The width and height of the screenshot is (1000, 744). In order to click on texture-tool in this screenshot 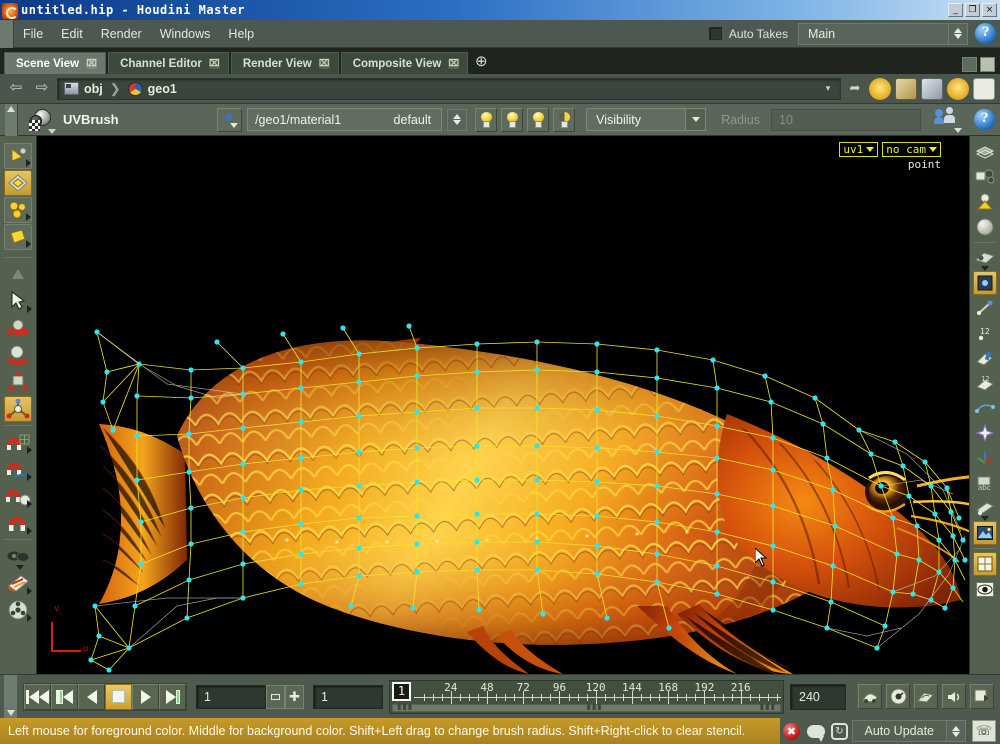, I will do `click(18, 583)`.